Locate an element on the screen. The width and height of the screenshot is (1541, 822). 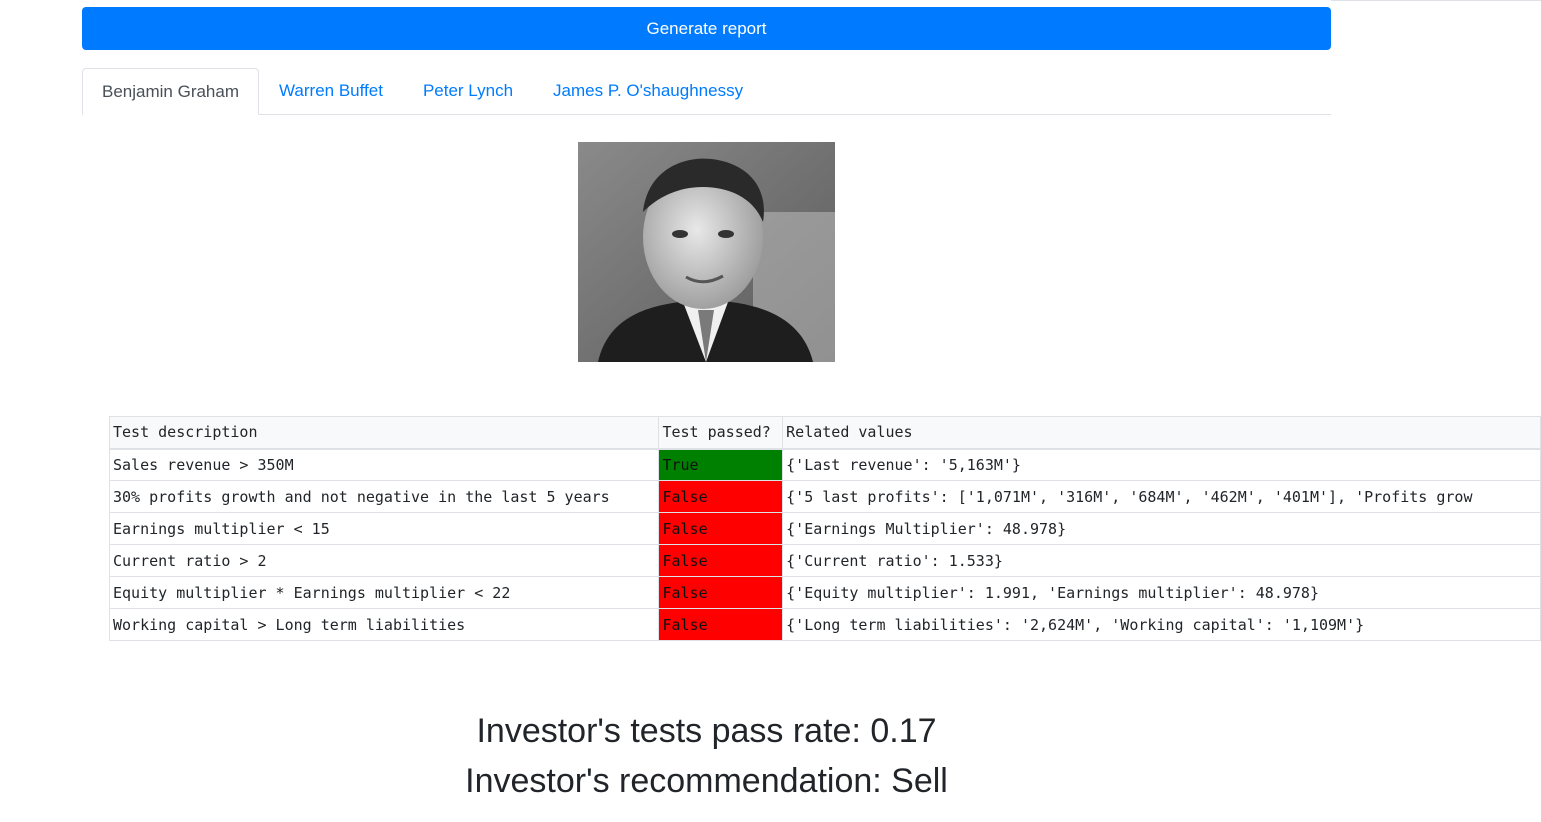
test-description-cell: Earnings multiplier < 15 is located at coordinates (384, 528).